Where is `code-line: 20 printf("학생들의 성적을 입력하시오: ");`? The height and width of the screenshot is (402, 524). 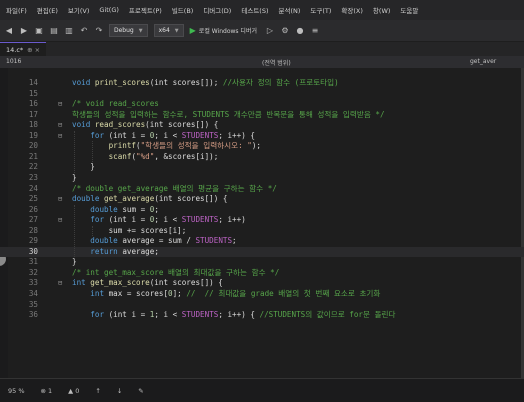
code-line: 20 printf("학생들의 성적을 입력하시오: "); is located at coordinates (262, 146).